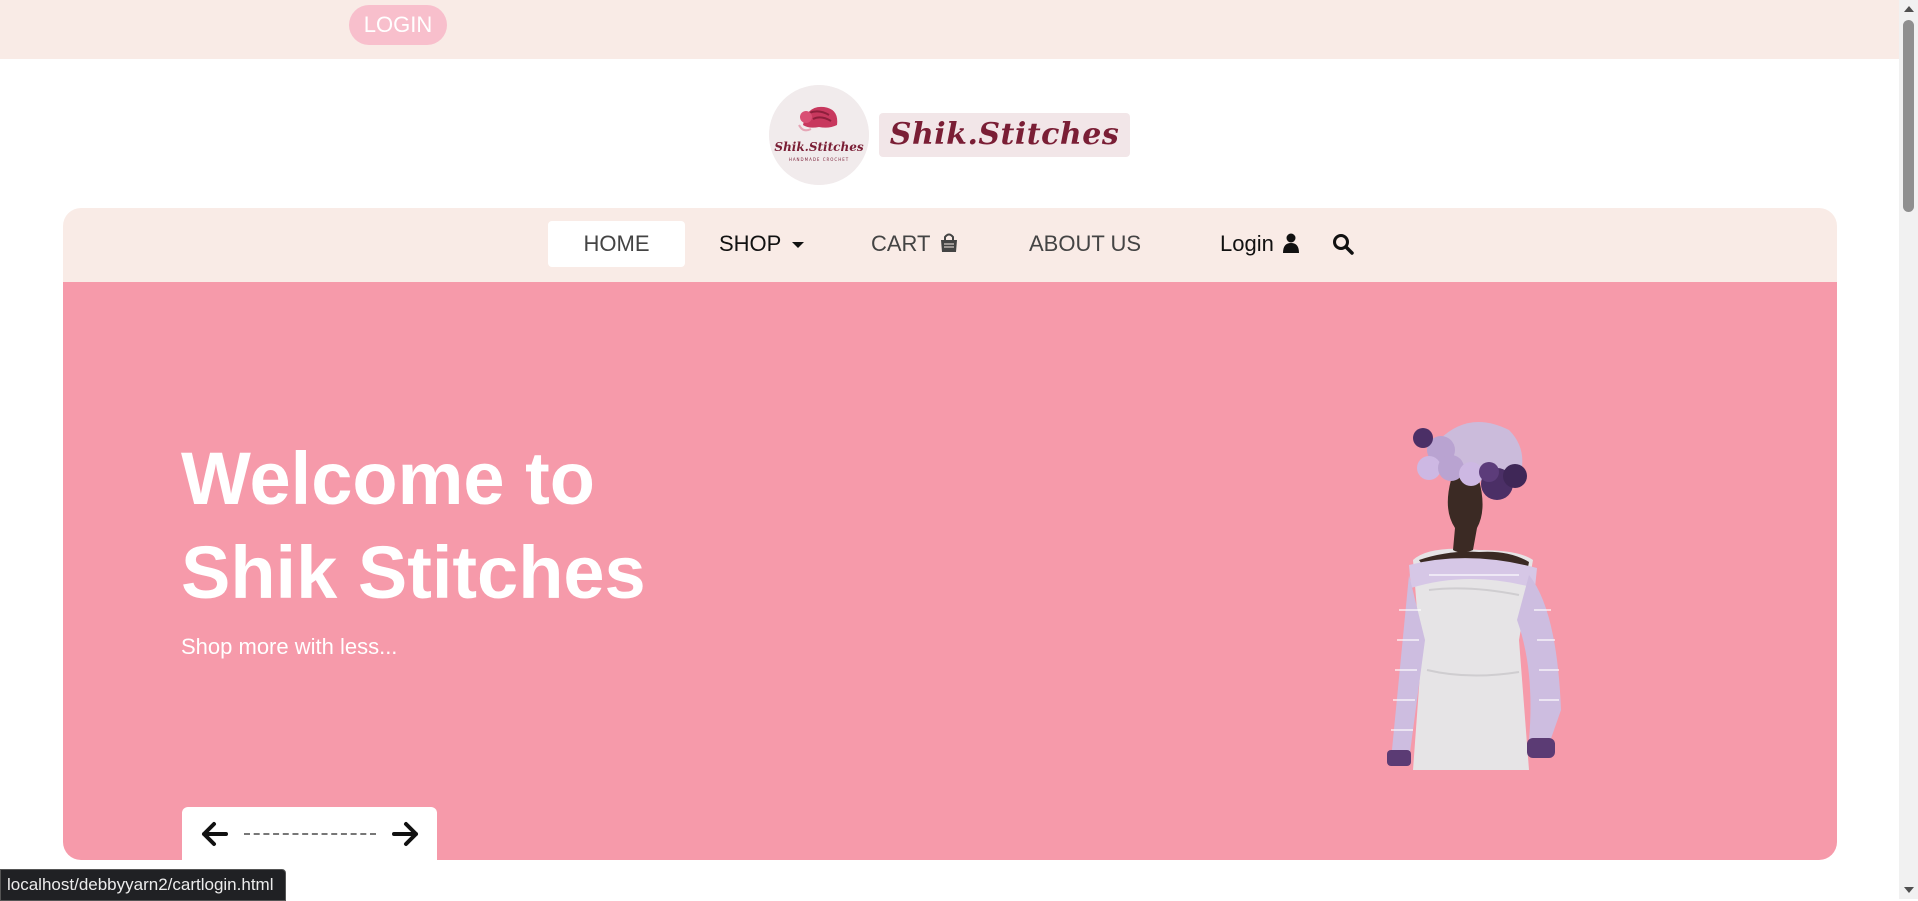 This screenshot has width=1918, height=901. Describe the element at coordinates (949, 29) in the screenshot. I see `top-bar: LOGIN` at that location.